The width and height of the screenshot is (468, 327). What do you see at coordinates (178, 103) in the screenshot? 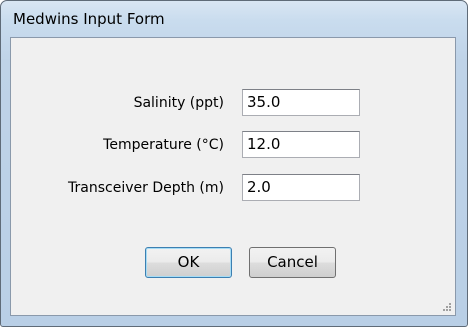
I see `salinity-label: Salinity (ppt)` at bounding box center [178, 103].